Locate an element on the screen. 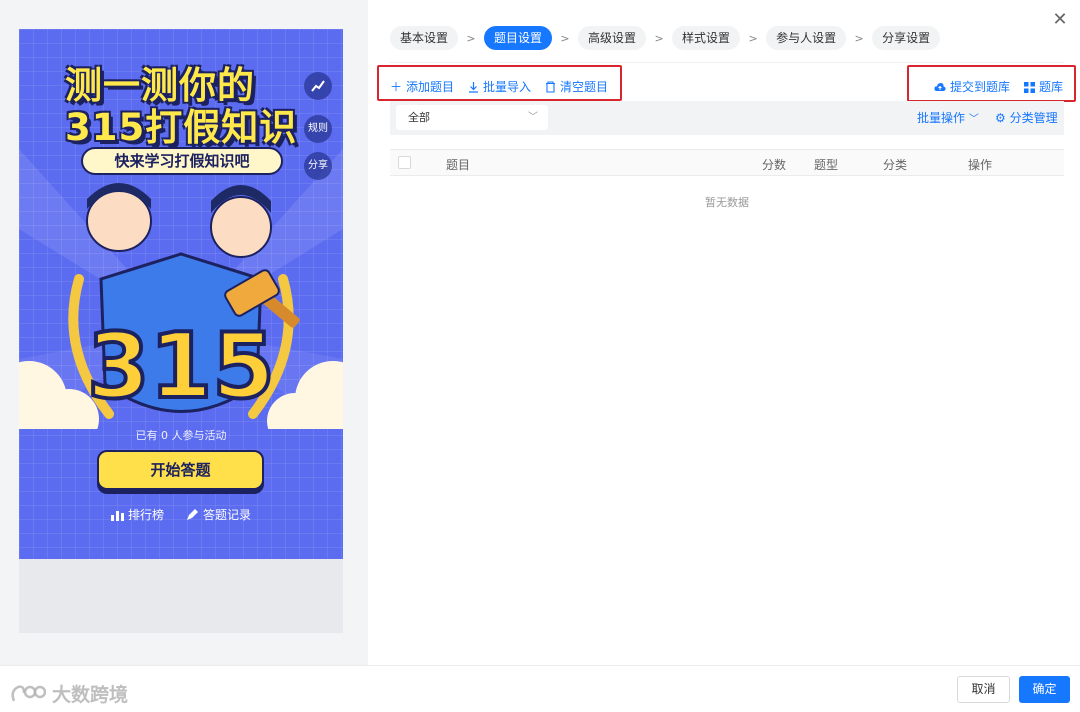 Image resolution: width=1080 pixels, height=712 pixels. participant-count: 已有 0 人参与活动 is located at coordinates (181, 435).